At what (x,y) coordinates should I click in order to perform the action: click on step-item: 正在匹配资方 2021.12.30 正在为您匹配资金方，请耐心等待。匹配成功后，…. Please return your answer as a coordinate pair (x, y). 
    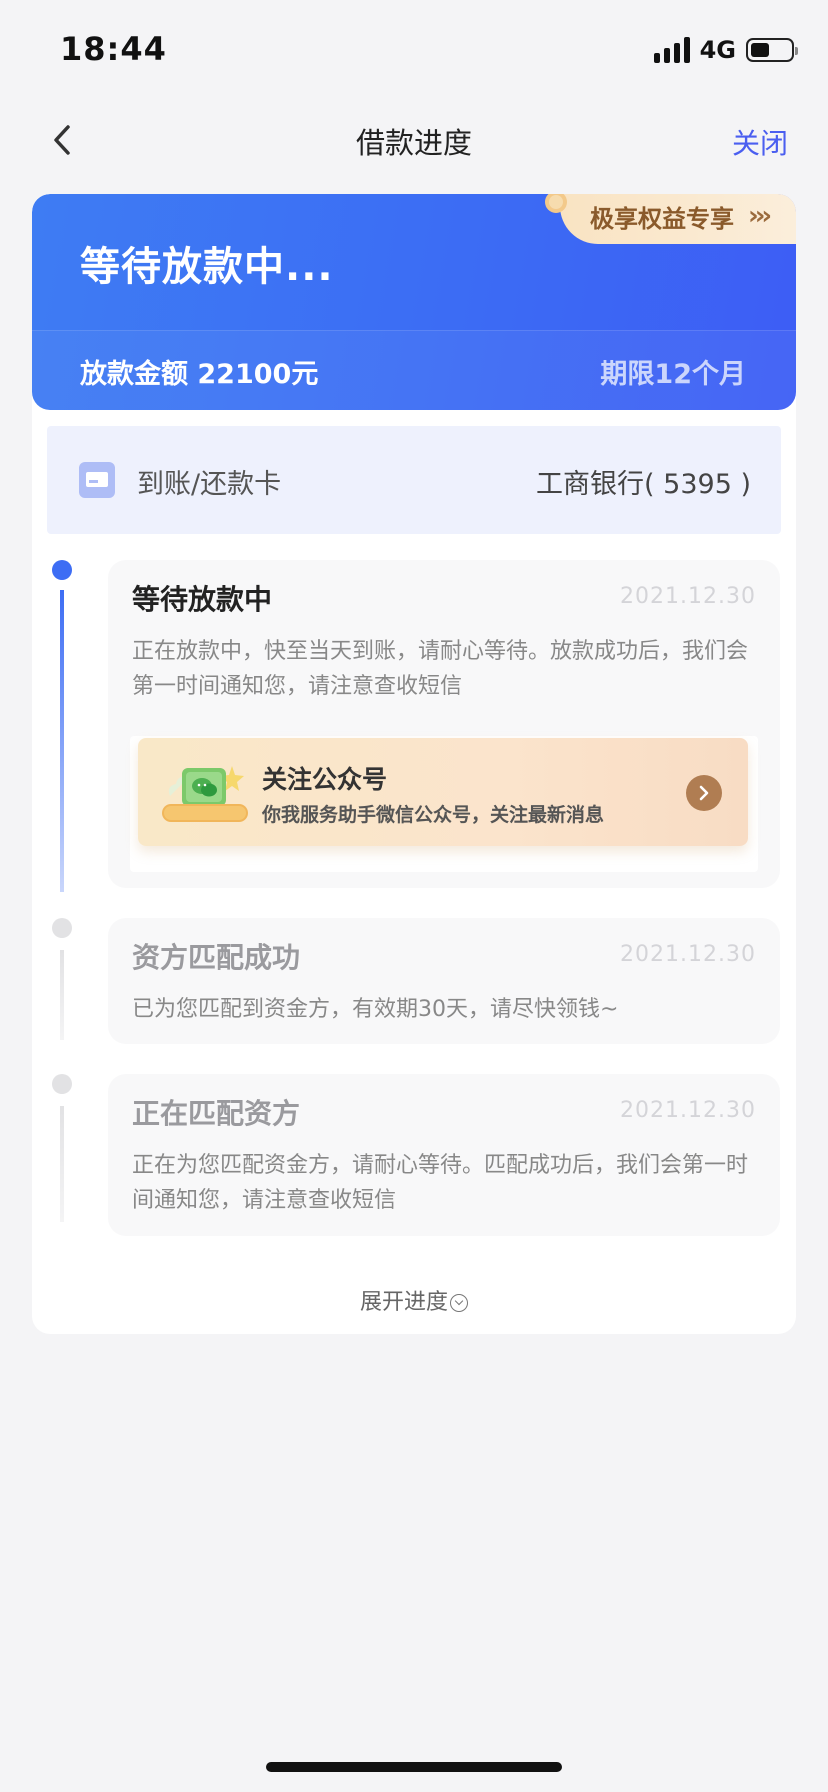
    Looking at the image, I should click on (444, 1155).